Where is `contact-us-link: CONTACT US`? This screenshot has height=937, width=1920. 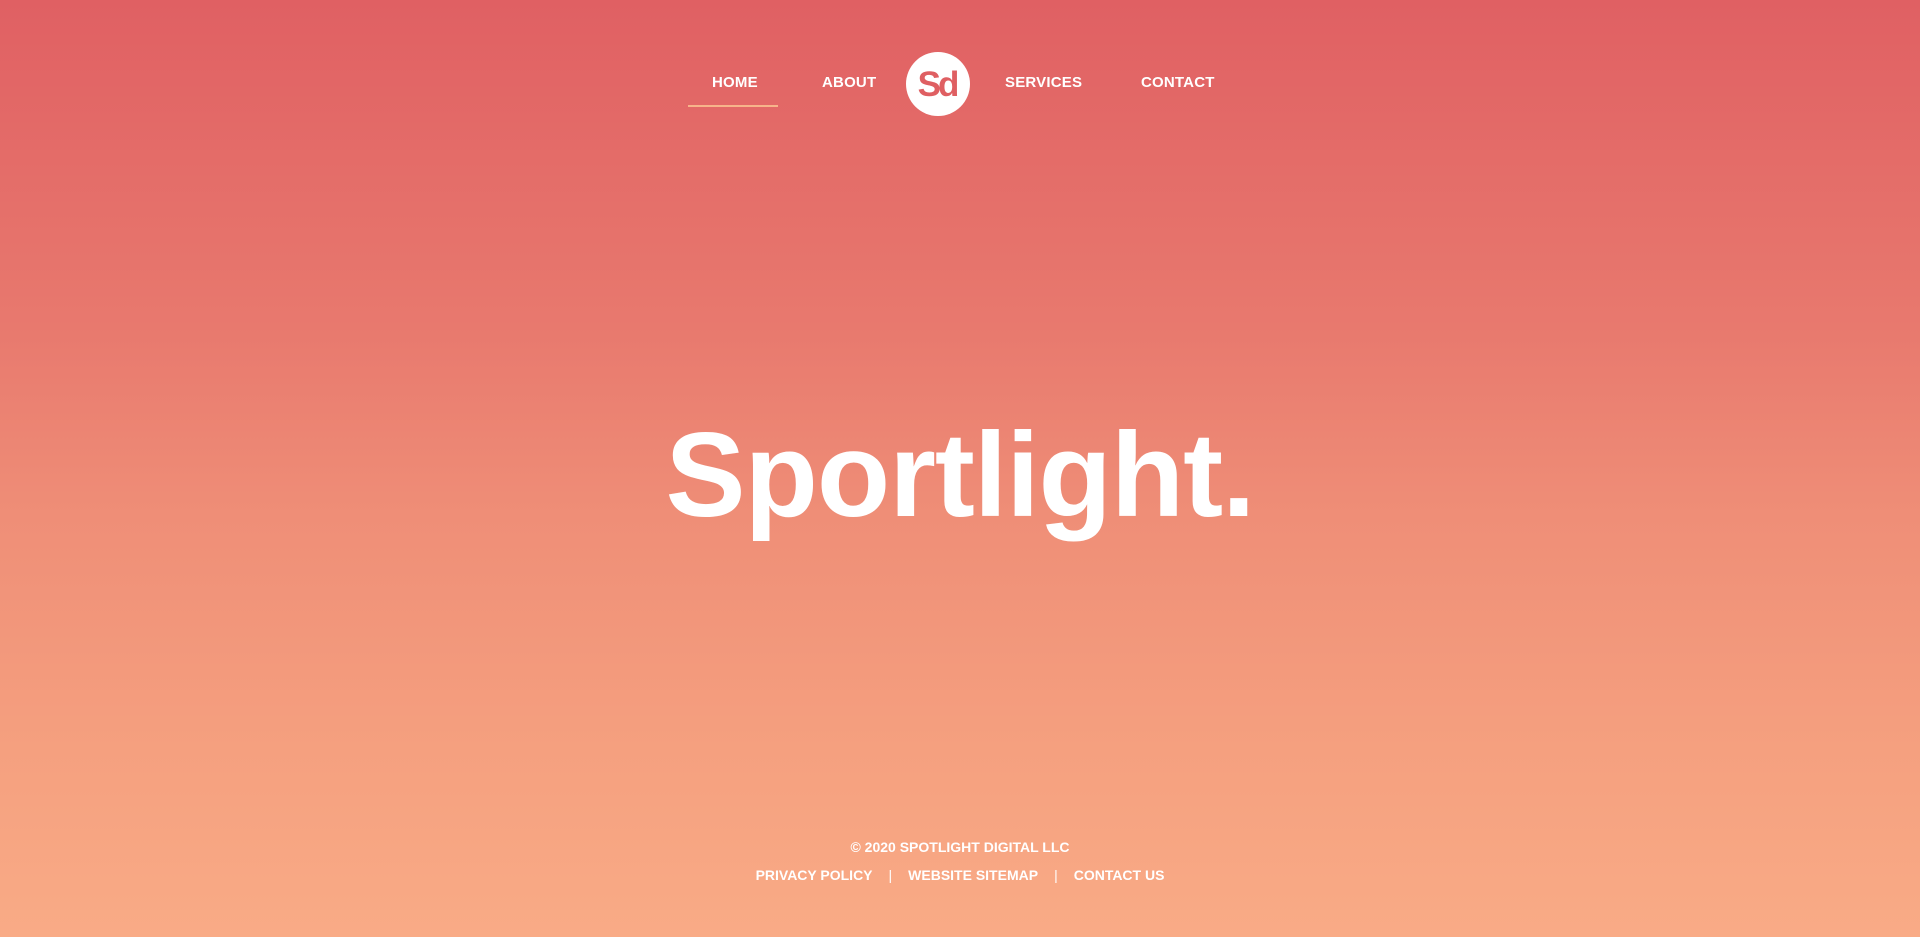 contact-us-link: CONTACT US is located at coordinates (1119, 875).